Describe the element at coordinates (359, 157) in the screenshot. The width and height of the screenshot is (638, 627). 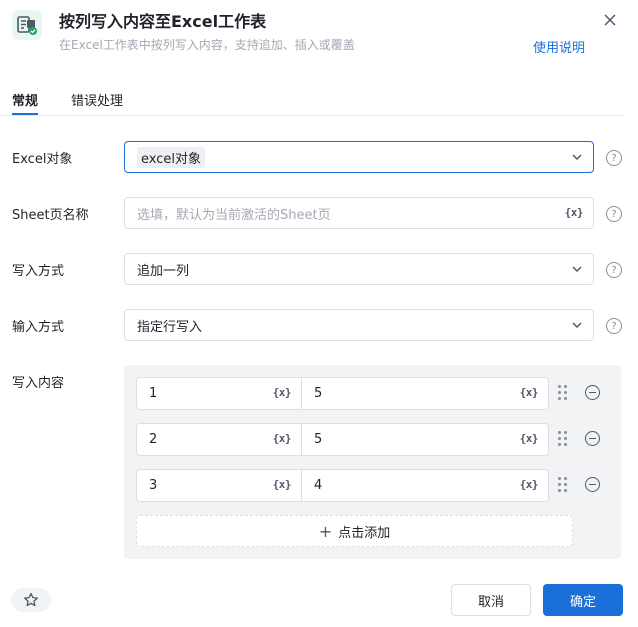
I see `excel-object-select: excel对象` at that location.